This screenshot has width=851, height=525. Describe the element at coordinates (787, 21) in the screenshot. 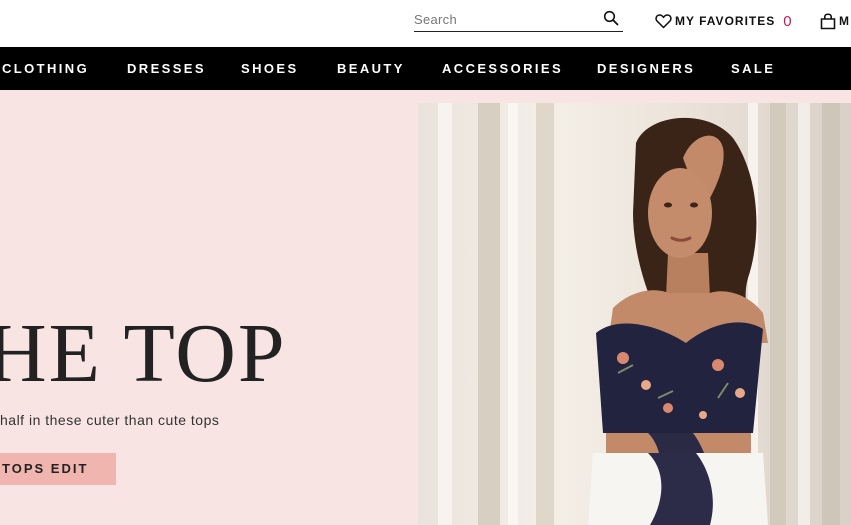

I see `favorites-count: 0` at that location.